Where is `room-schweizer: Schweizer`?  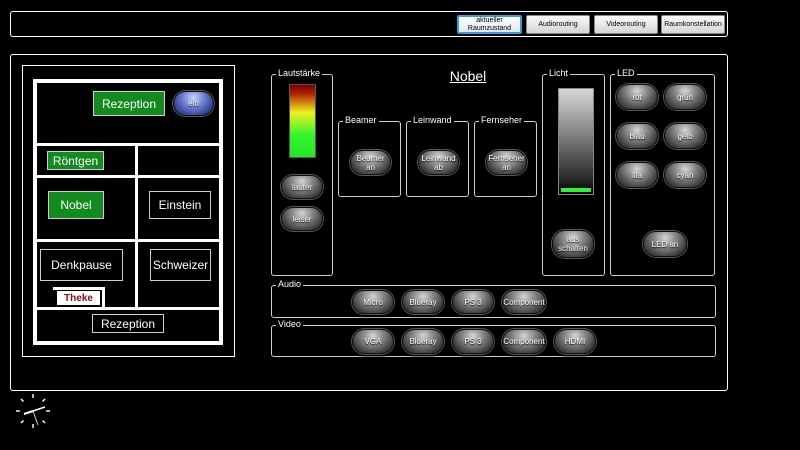
room-schweizer: Schweizer is located at coordinates (180, 265).